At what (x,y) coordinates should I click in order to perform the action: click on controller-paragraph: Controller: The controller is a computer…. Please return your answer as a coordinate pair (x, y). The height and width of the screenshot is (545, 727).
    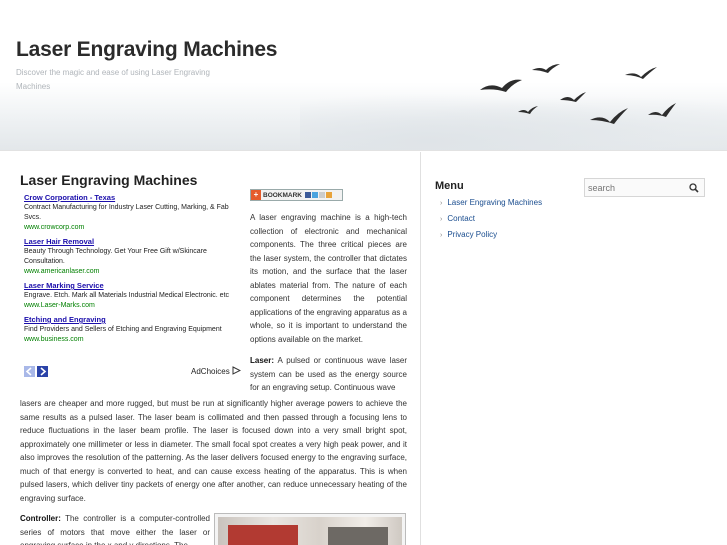
    Looking at the image, I should click on (115, 528).